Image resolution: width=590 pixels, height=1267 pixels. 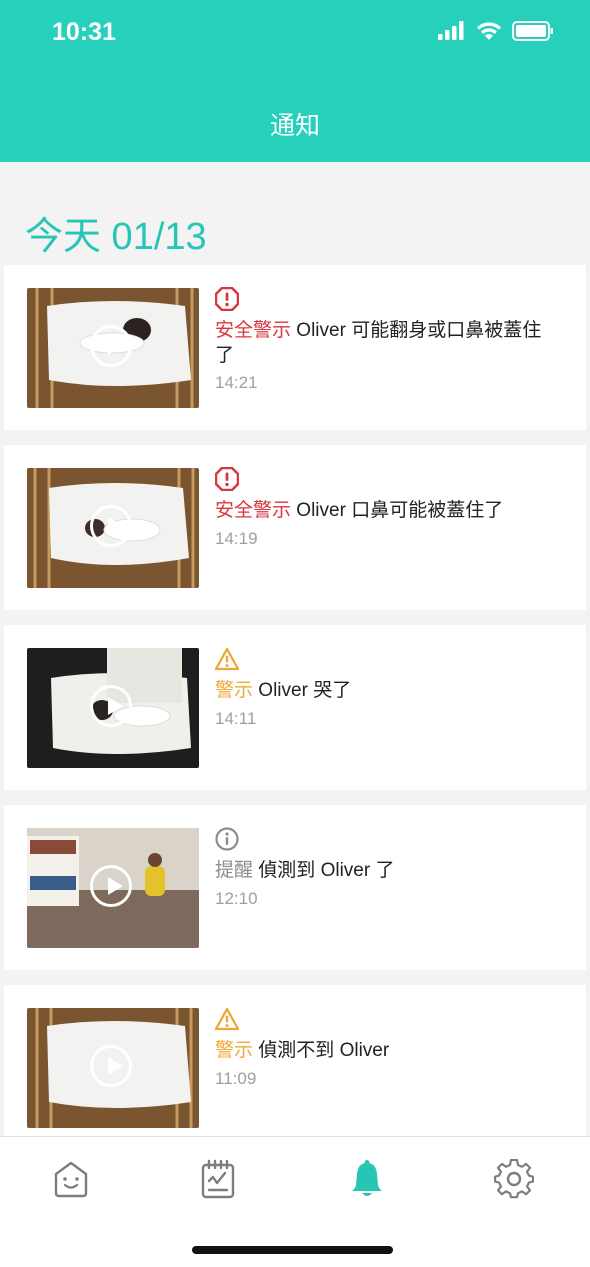 What do you see at coordinates (295, 1067) in the screenshot?
I see `notification-card: 警示 偵測不到 Oliver 11:09` at bounding box center [295, 1067].